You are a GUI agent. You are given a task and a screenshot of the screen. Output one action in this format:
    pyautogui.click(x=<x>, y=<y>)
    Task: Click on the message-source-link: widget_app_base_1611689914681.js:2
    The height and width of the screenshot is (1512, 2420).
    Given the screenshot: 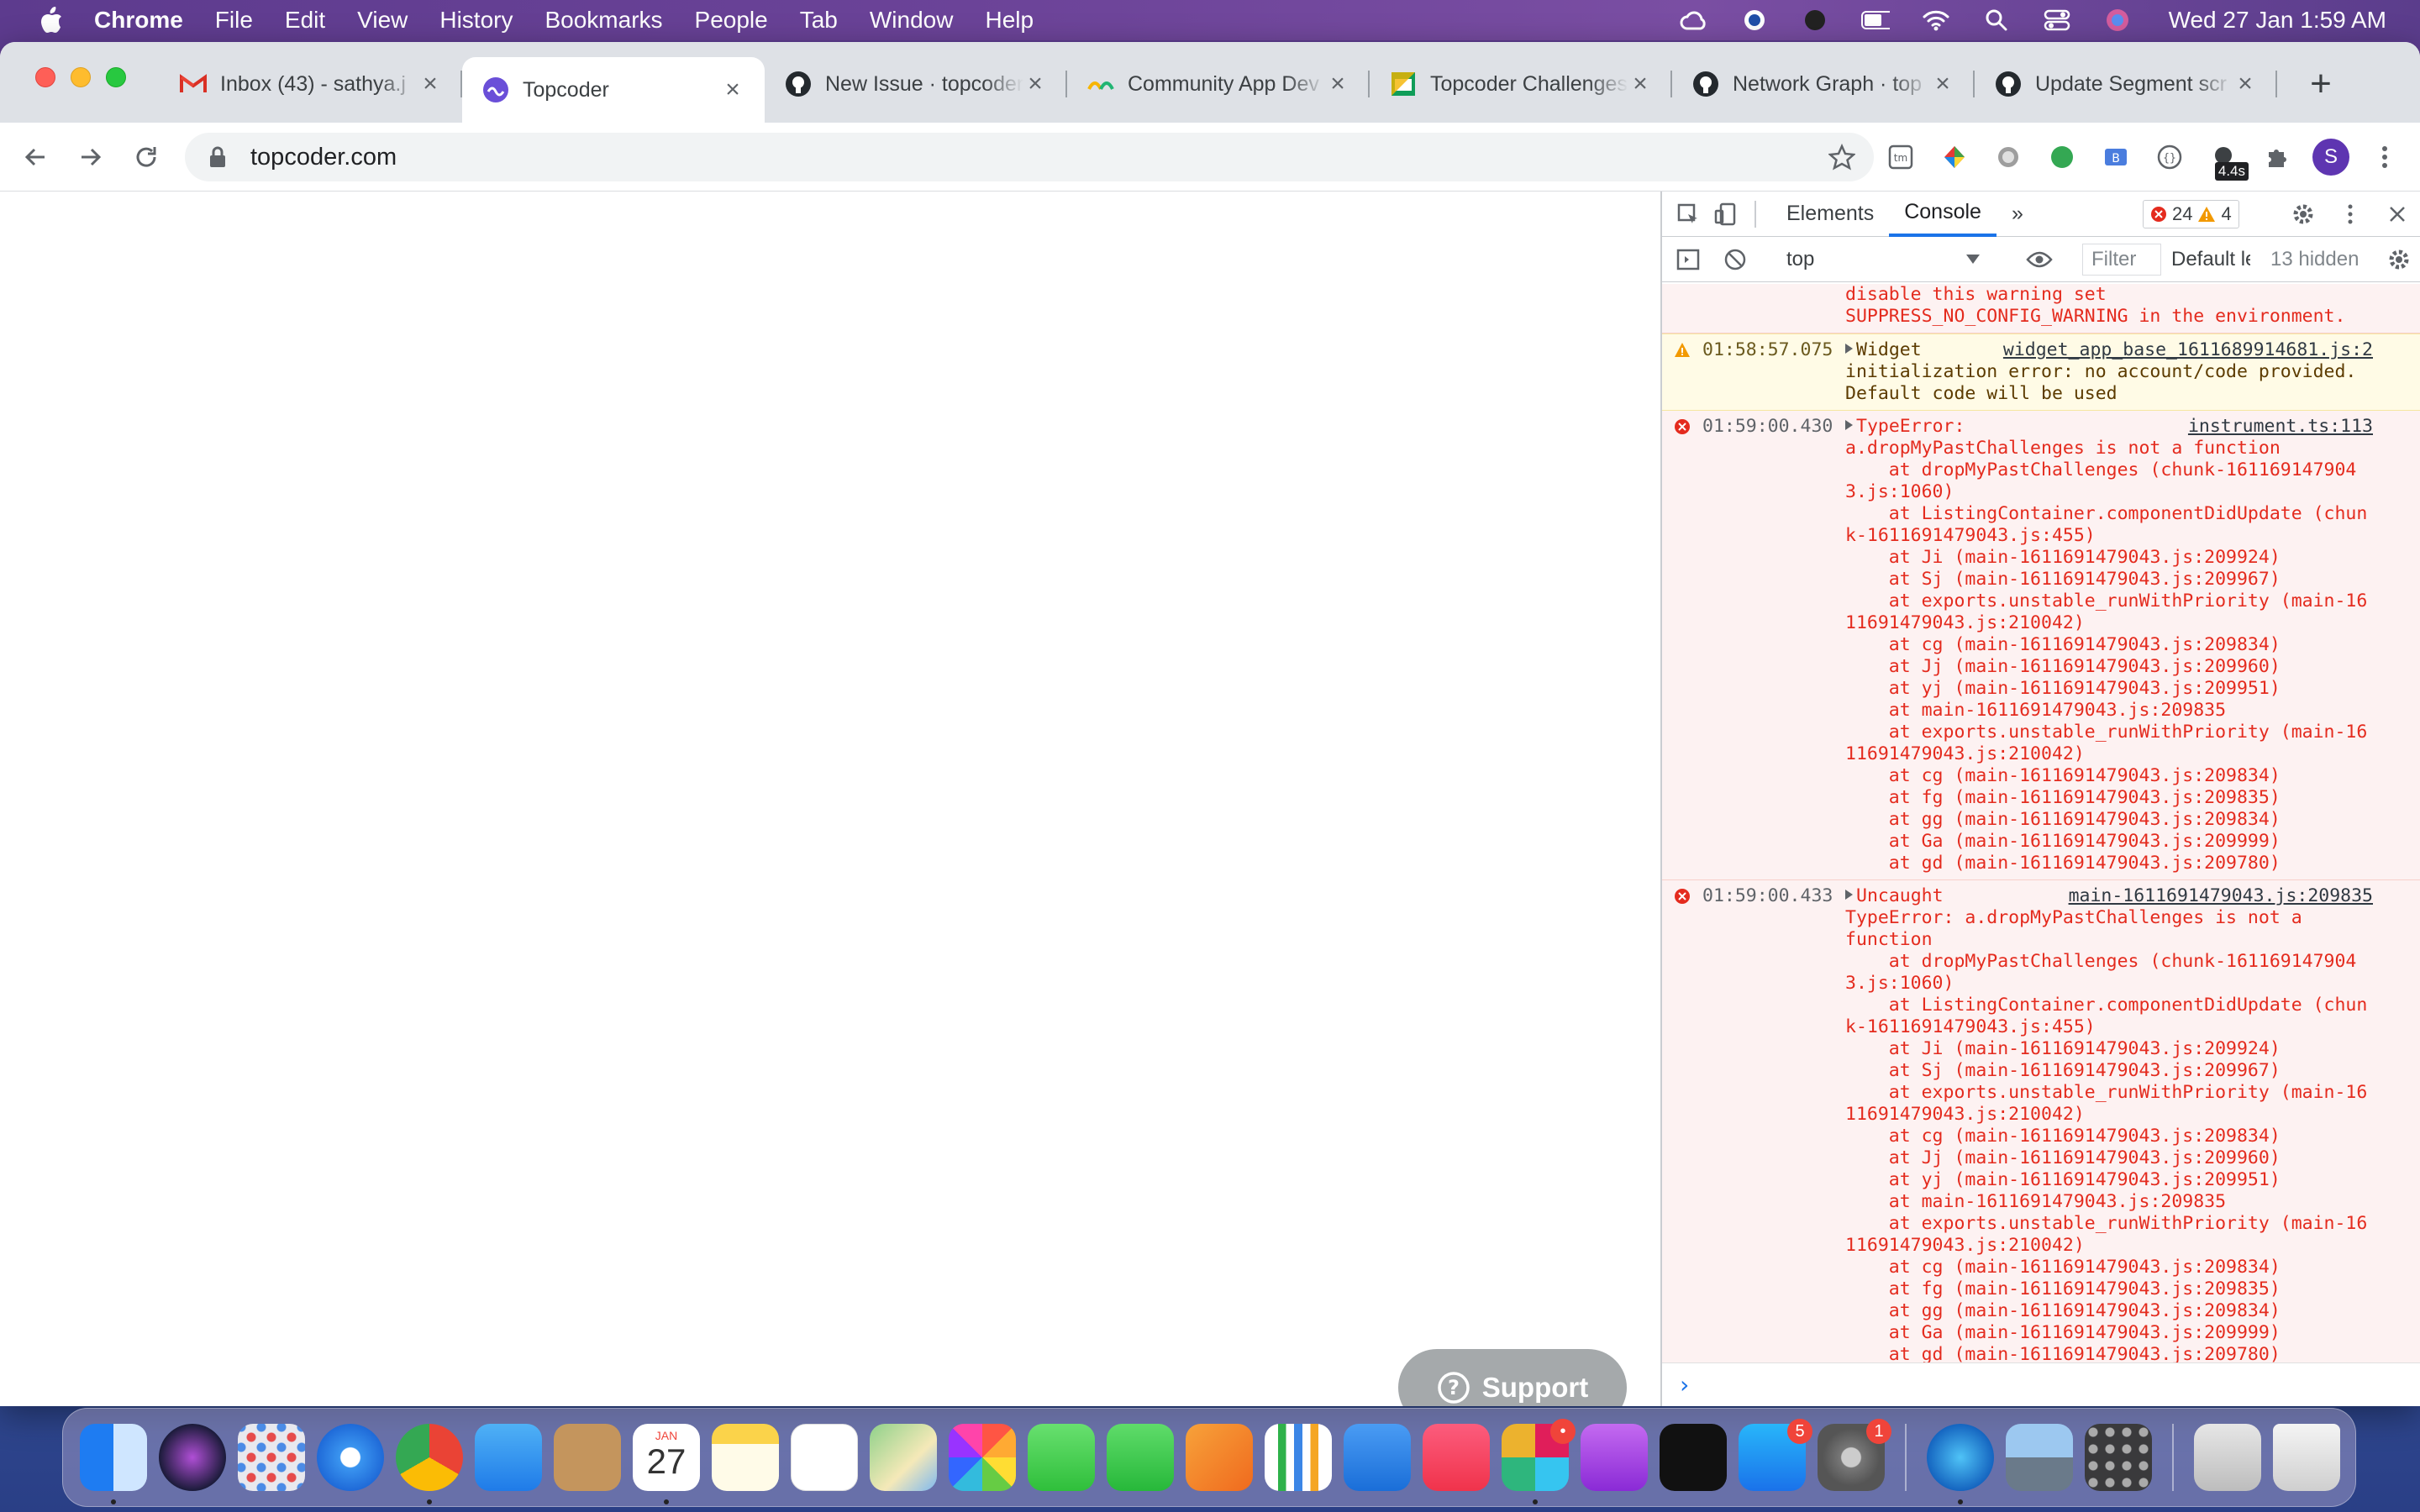 What is the action you would take?
    pyautogui.click(x=2188, y=350)
    